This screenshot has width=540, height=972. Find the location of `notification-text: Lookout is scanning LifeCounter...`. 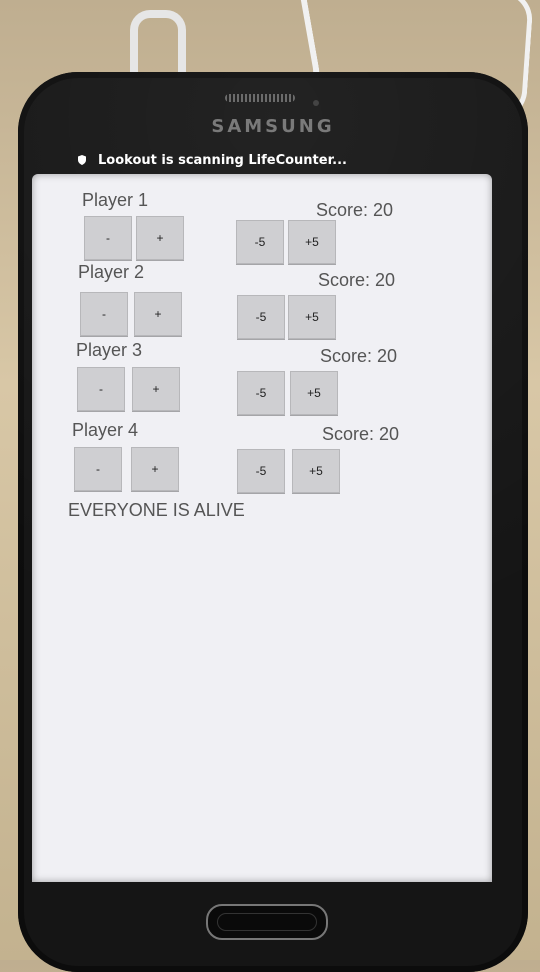

notification-text: Lookout is scanning LifeCounter... is located at coordinates (222, 160).